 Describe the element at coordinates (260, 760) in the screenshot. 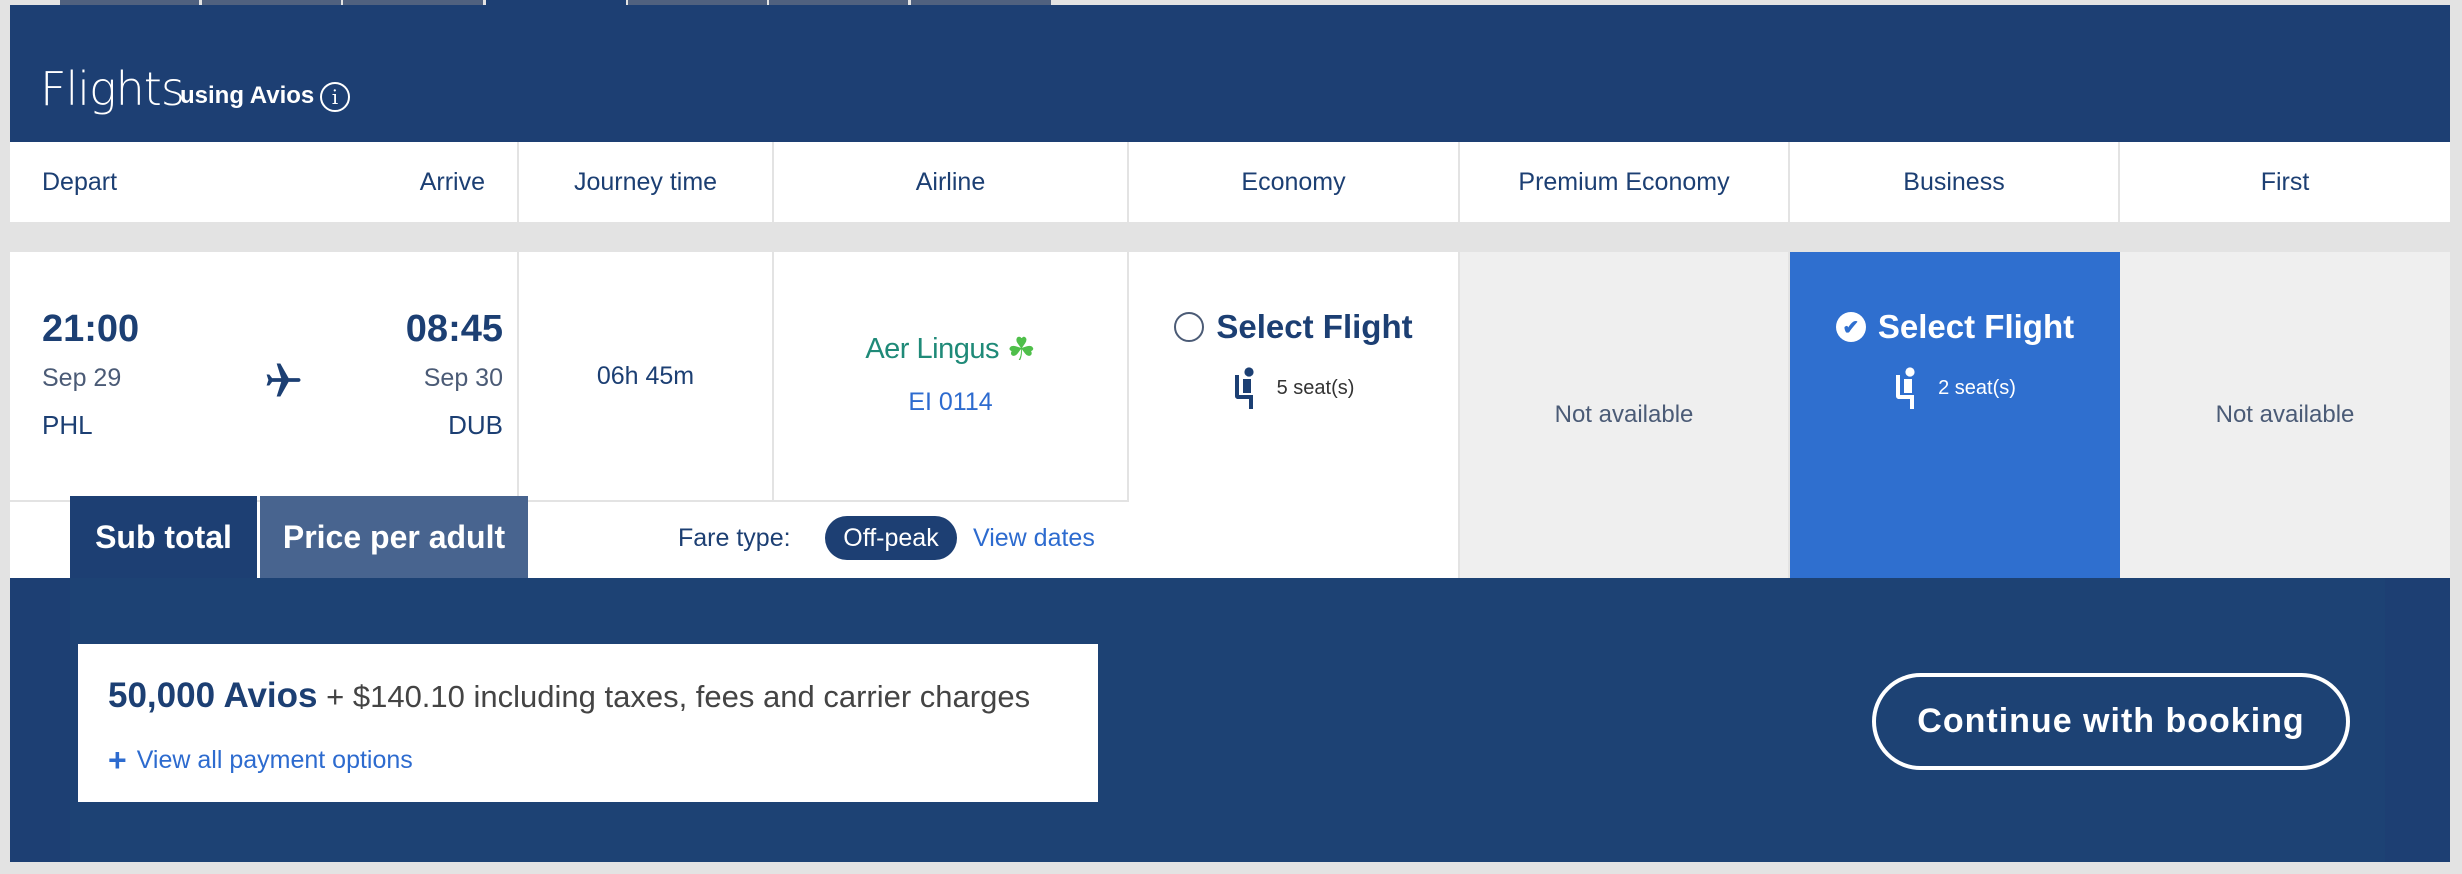

I see `view-payment-options-link: + View all payment options` at that location.